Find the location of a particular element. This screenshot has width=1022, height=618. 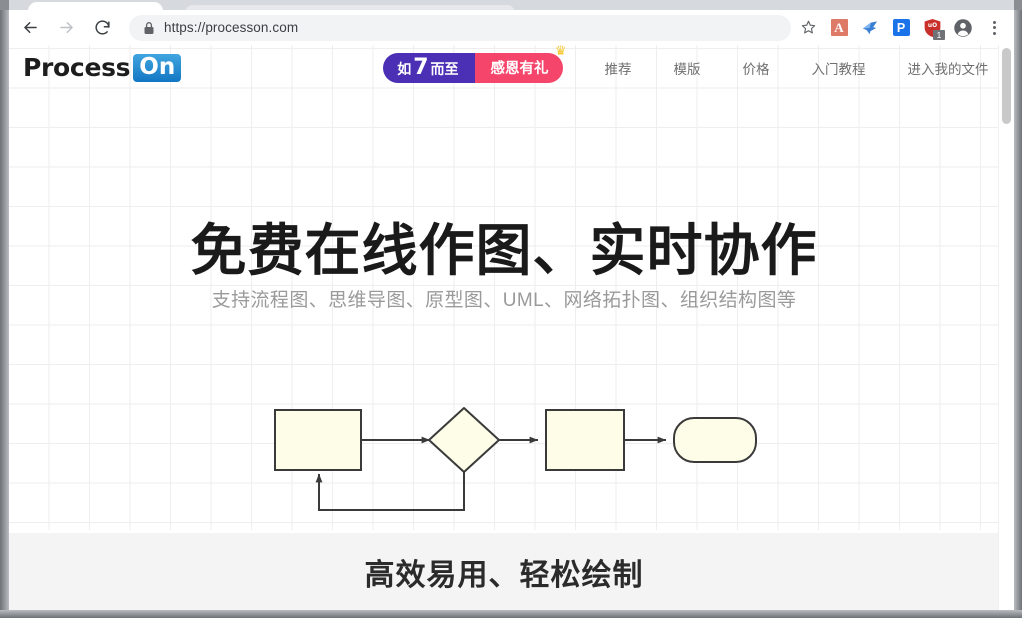

tab-strip-edge-left is located at coordinates (4, 5).